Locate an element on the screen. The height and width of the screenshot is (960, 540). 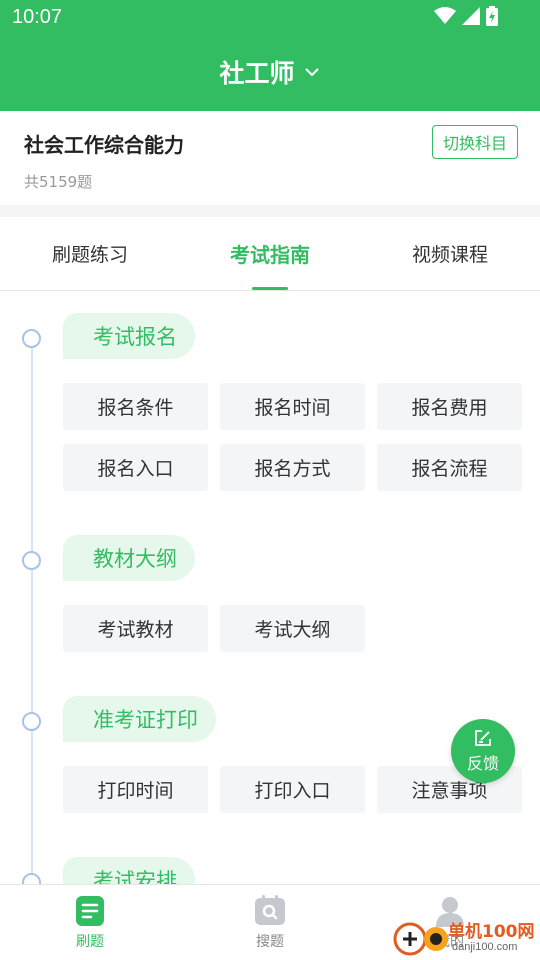
option-grid: 报名条件 报名时间 报名费用 报名入口 报名方式 报名流程 is located at coordinates (293, 437).